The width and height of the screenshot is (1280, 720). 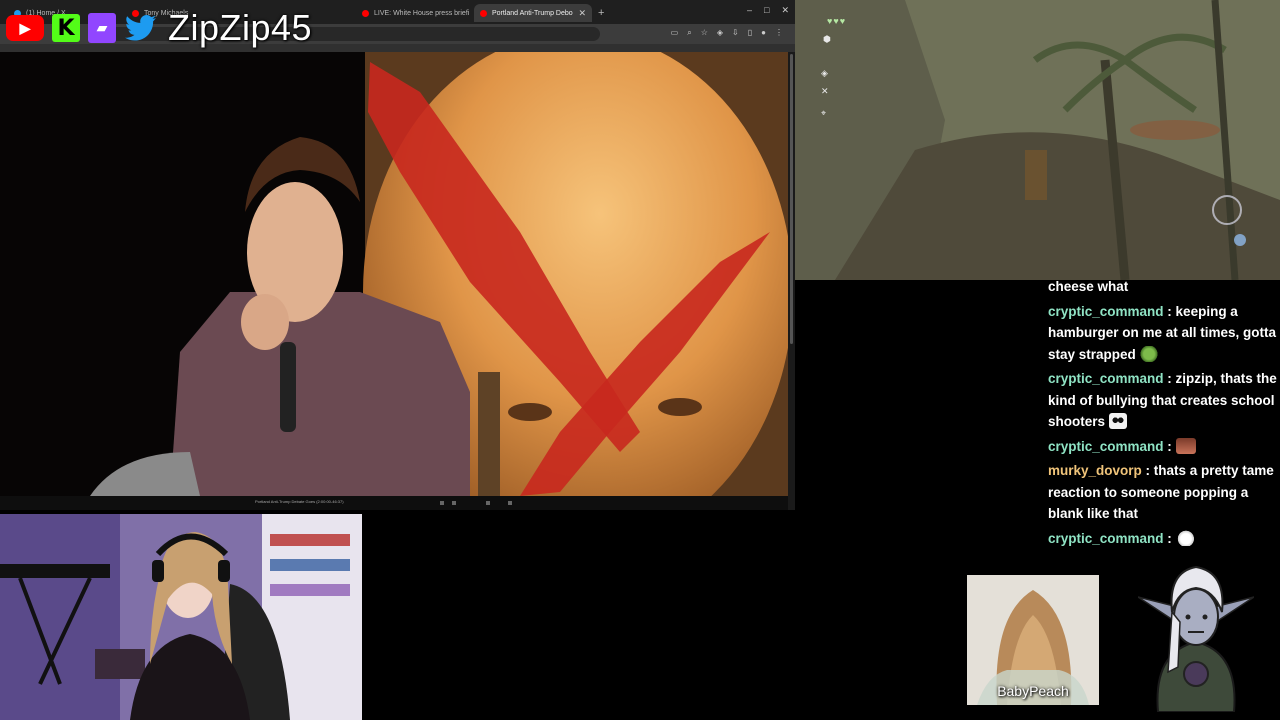 What do you see at coordinates (1184, 537) in the screenshot?
I see `hand-emote-icon` at bounding box center [1184, 537].